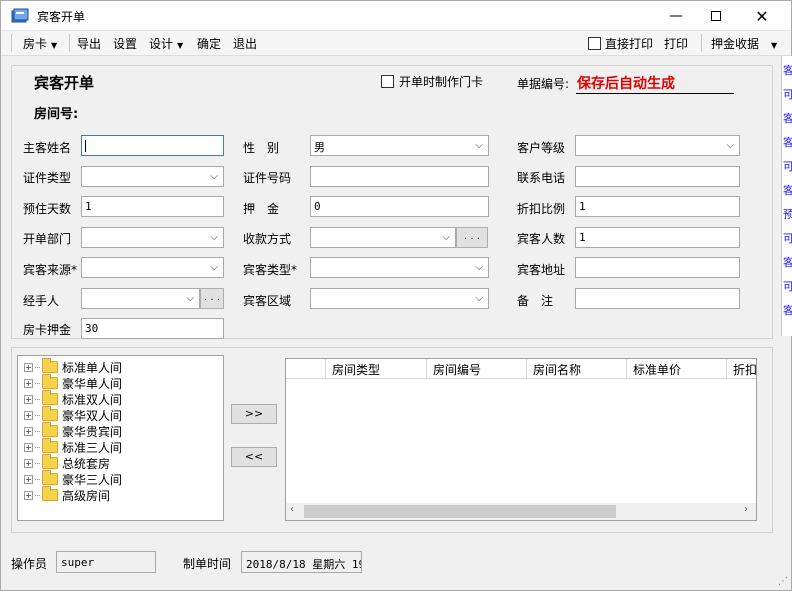 This screenshot has width=792, height=591. What do you see at coordinates (657, 298) in the screenshot?
I see `remark-input` at bounding box center [657, 298].